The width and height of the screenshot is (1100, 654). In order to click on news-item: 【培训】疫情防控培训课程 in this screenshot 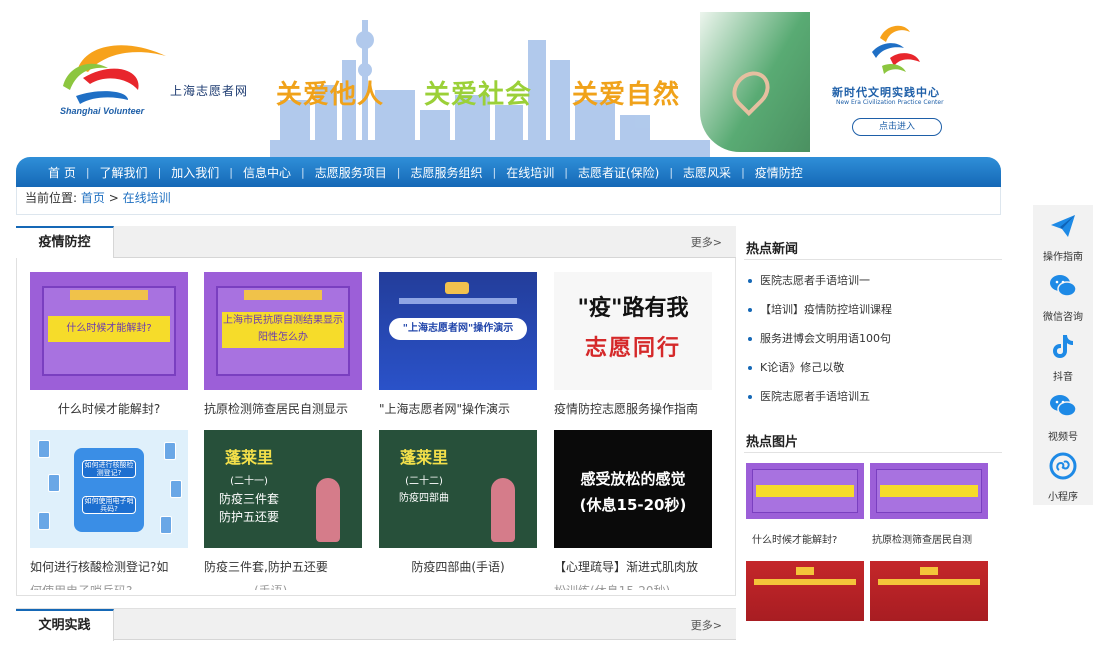, I will do `click(873, 313)`.